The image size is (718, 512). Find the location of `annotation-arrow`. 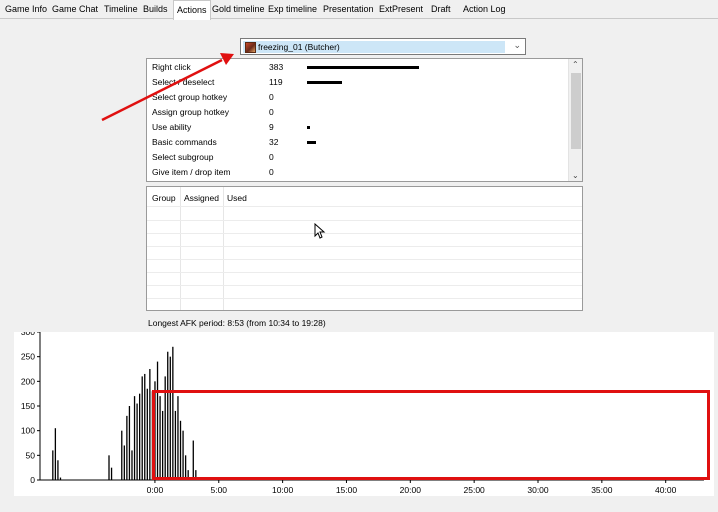

annotation-arrow is located at coordinates (167, 87).